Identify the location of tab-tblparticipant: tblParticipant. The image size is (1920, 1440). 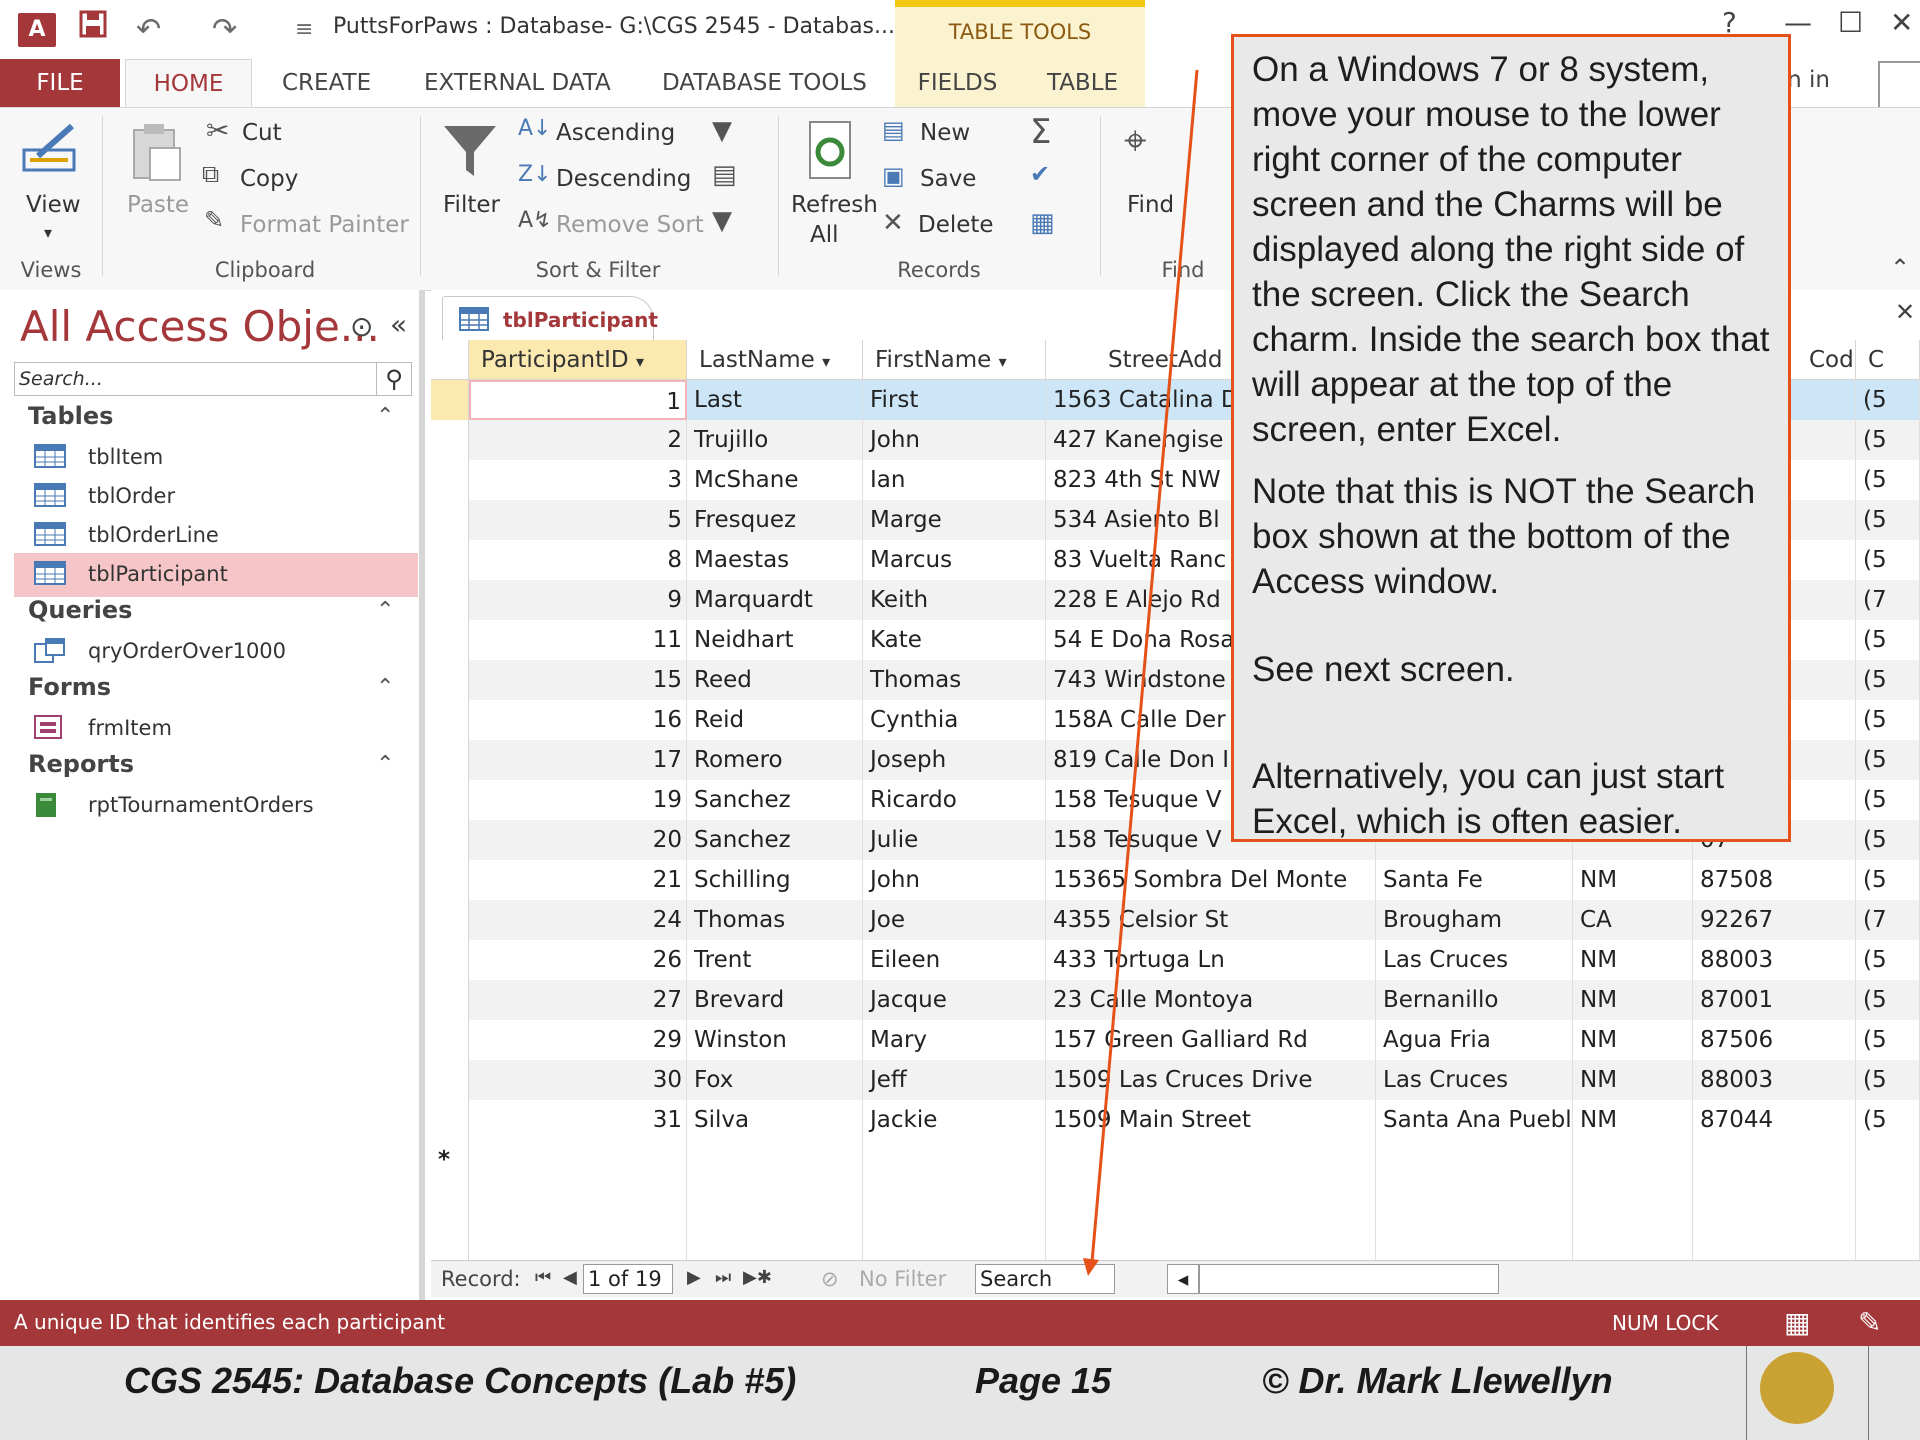
(550, 319).